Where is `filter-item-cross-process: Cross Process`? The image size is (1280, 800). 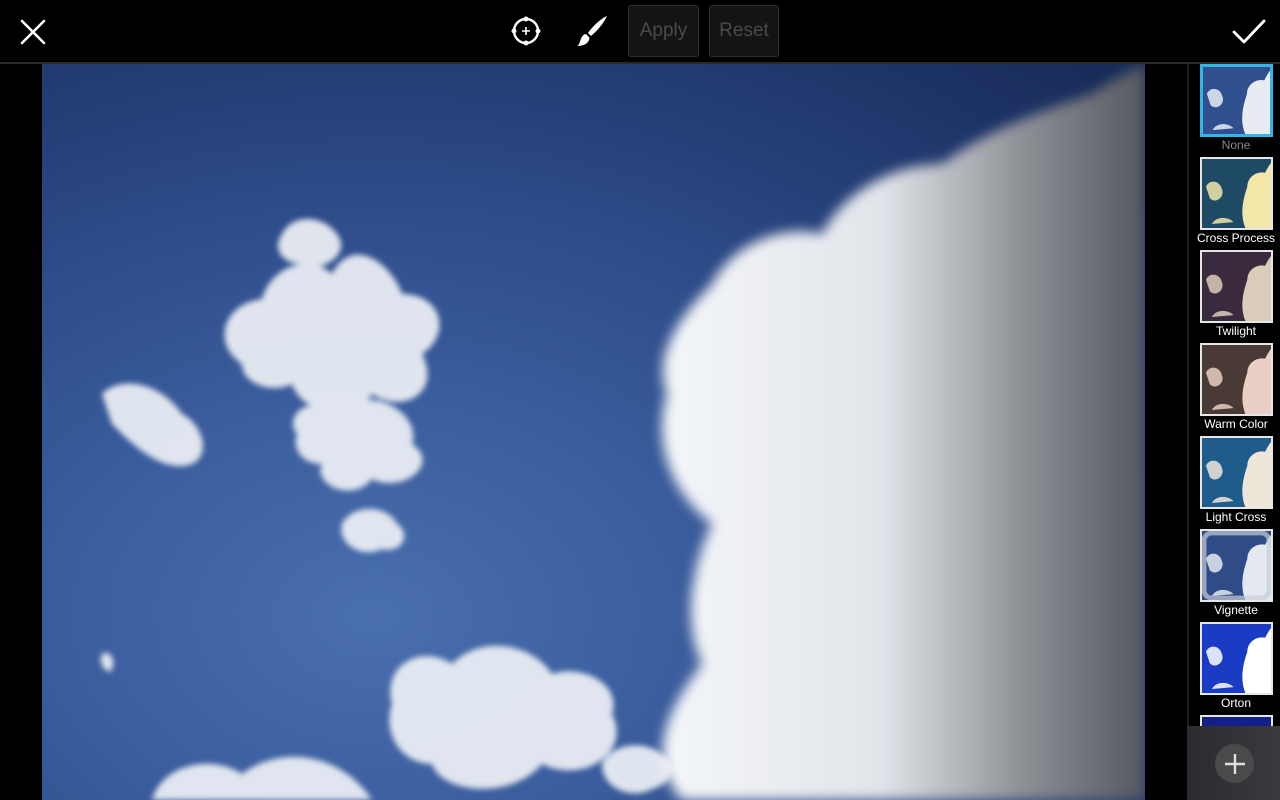 filter-item-cross-process: Cross Process is located at coordinates (1236, 203).